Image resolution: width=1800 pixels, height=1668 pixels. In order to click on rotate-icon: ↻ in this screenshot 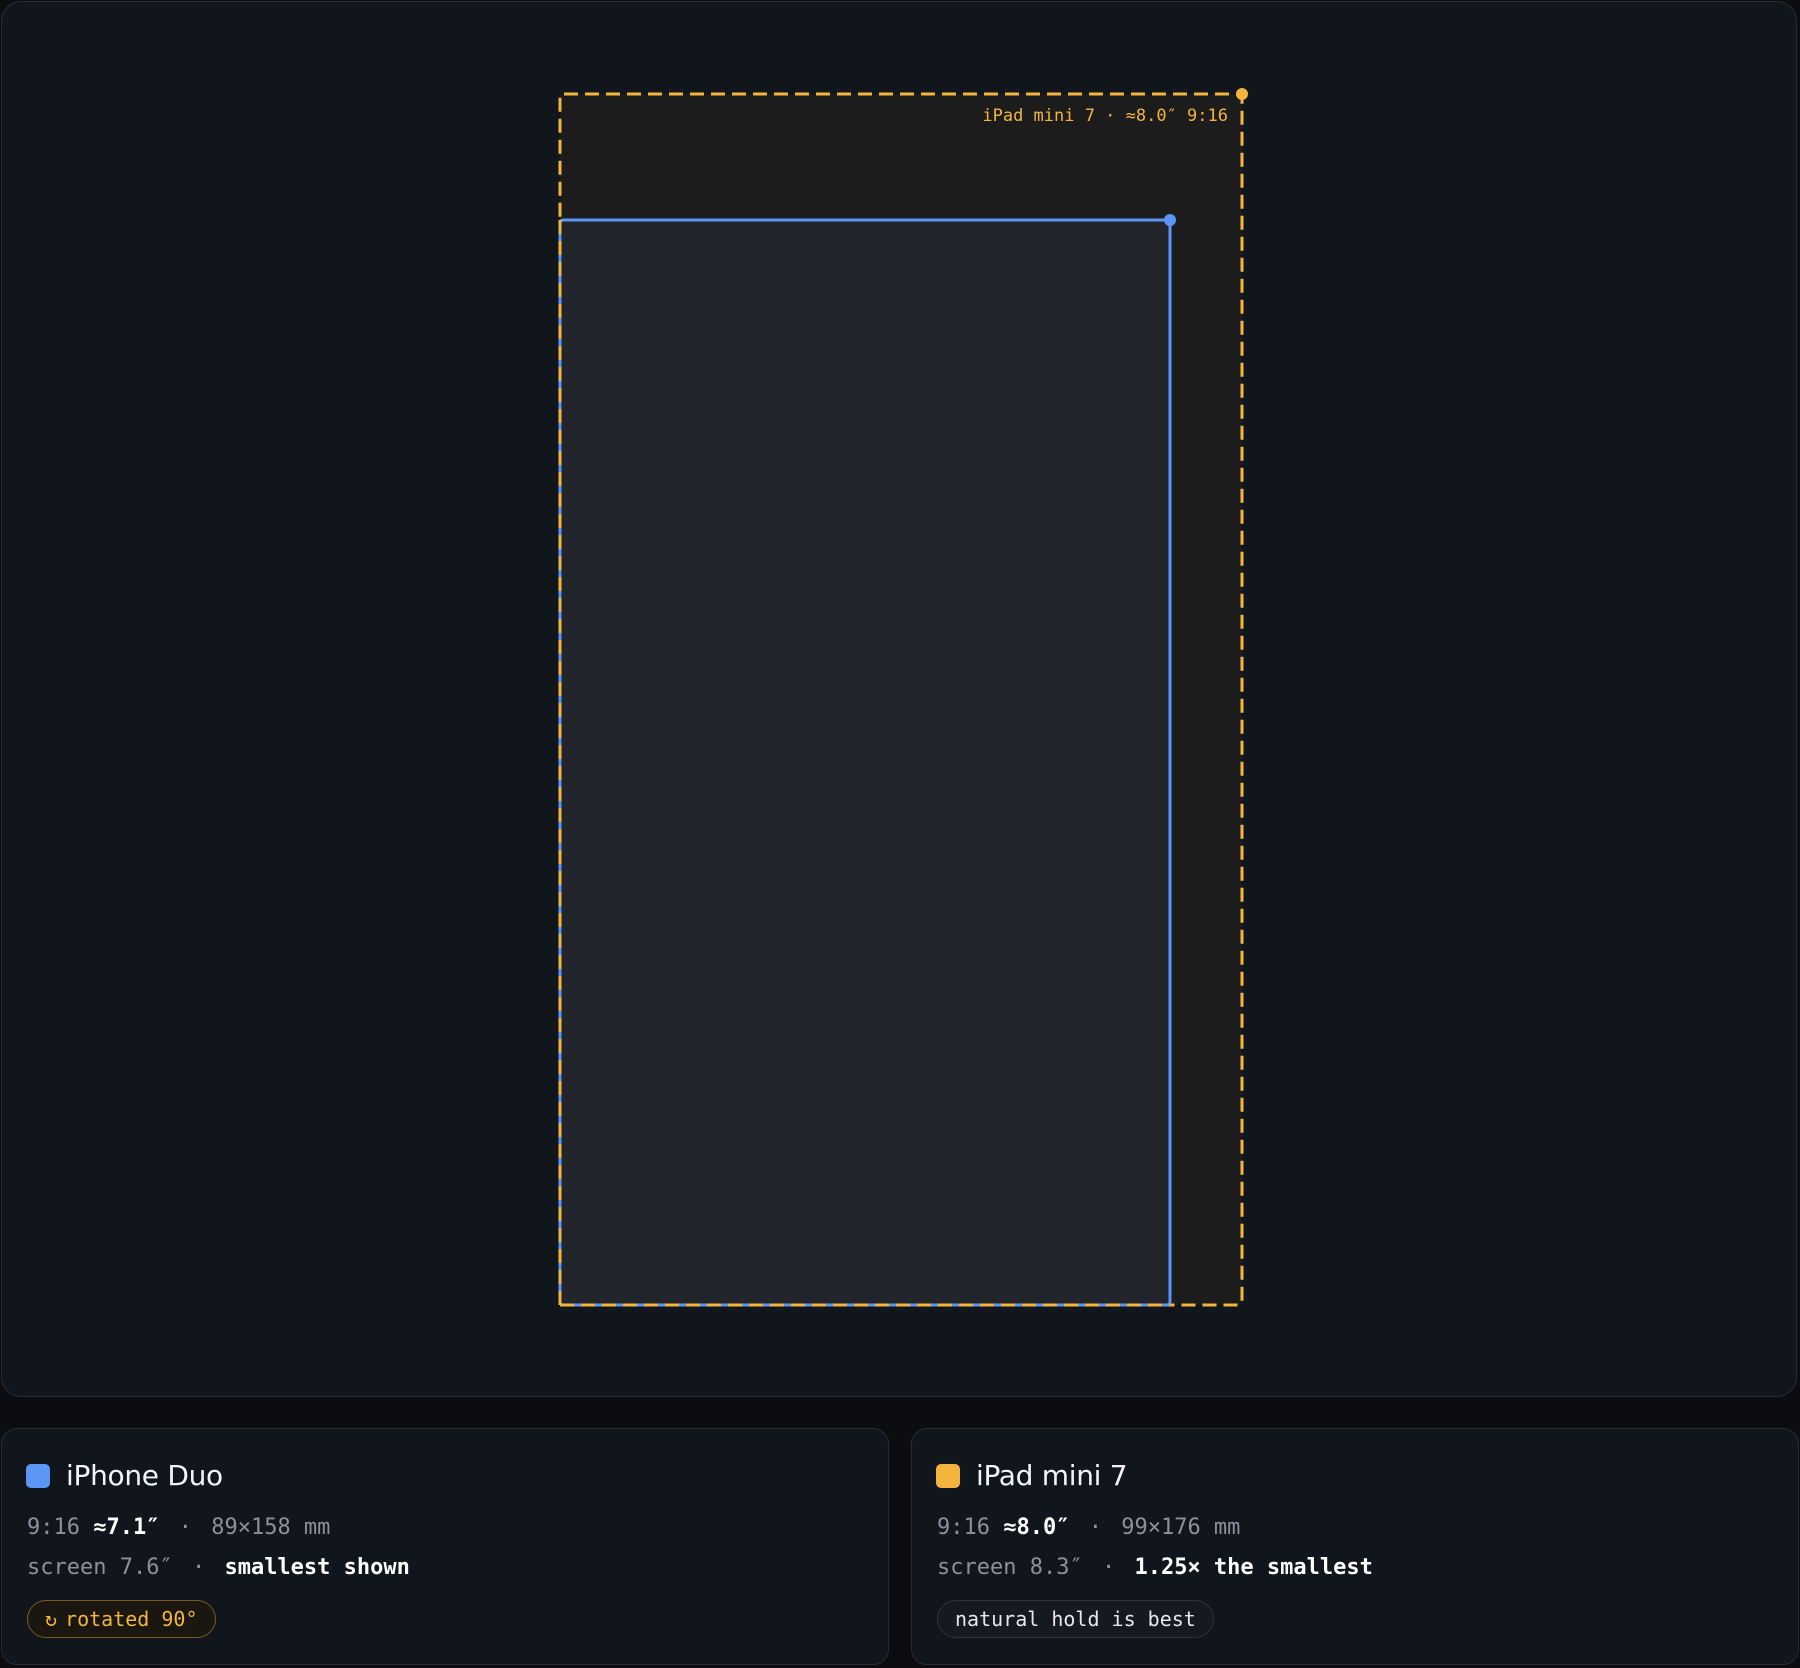, I will do `click(51, 1619)`.